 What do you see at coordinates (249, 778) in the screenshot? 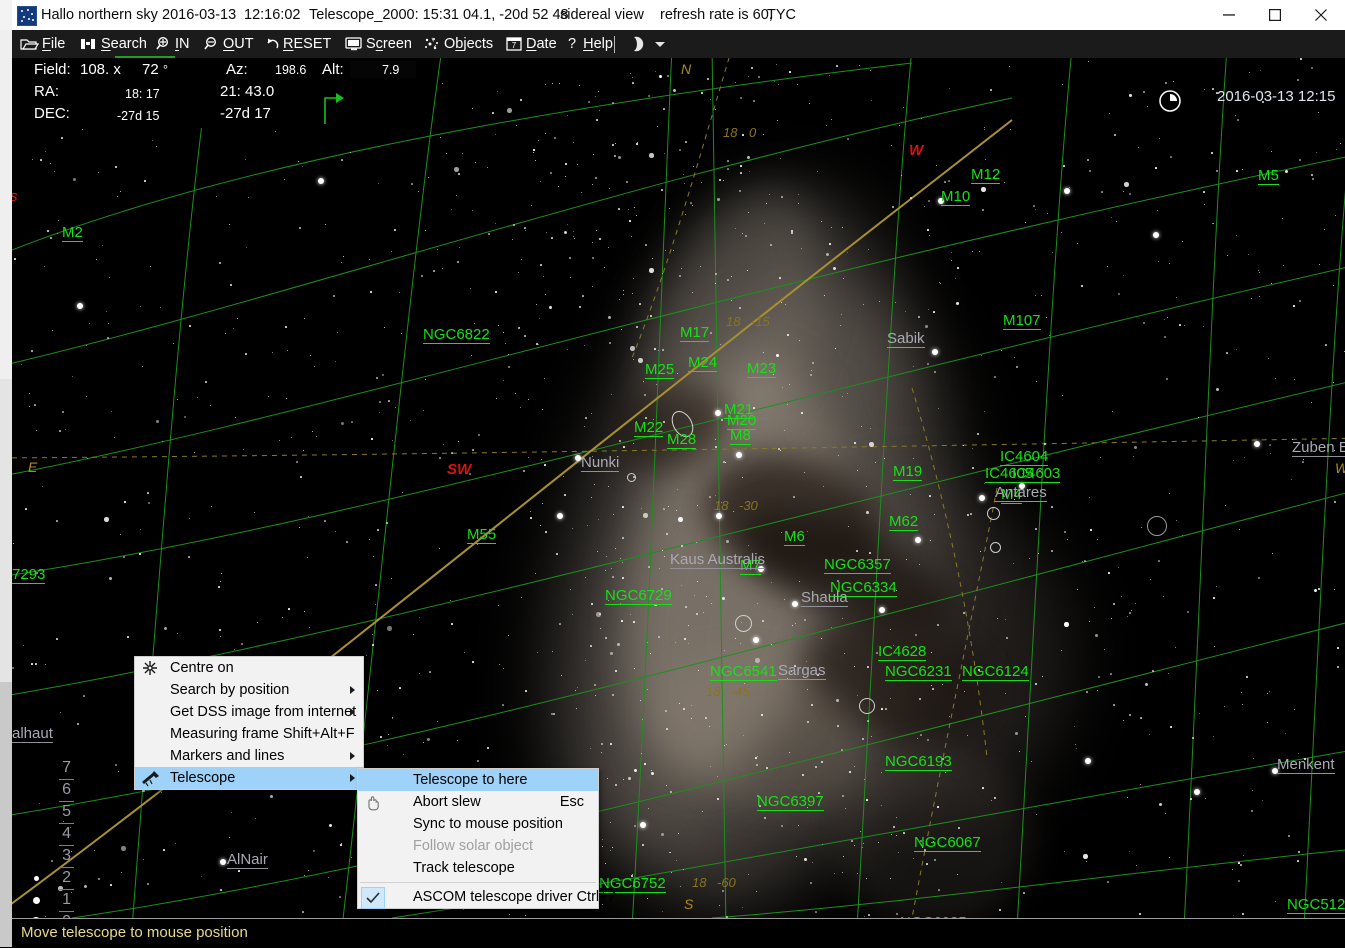
I see `context-menu-item-5: Telescope` at bounding box center [249, 778].